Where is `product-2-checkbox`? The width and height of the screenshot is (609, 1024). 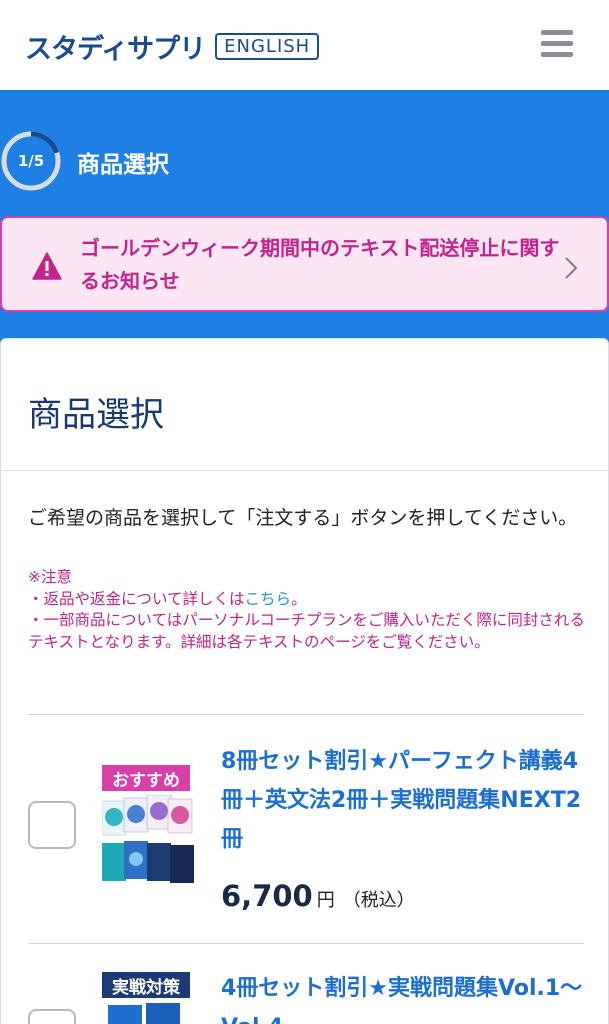
product-2-checkbox is located at coordinates (52, 1016).